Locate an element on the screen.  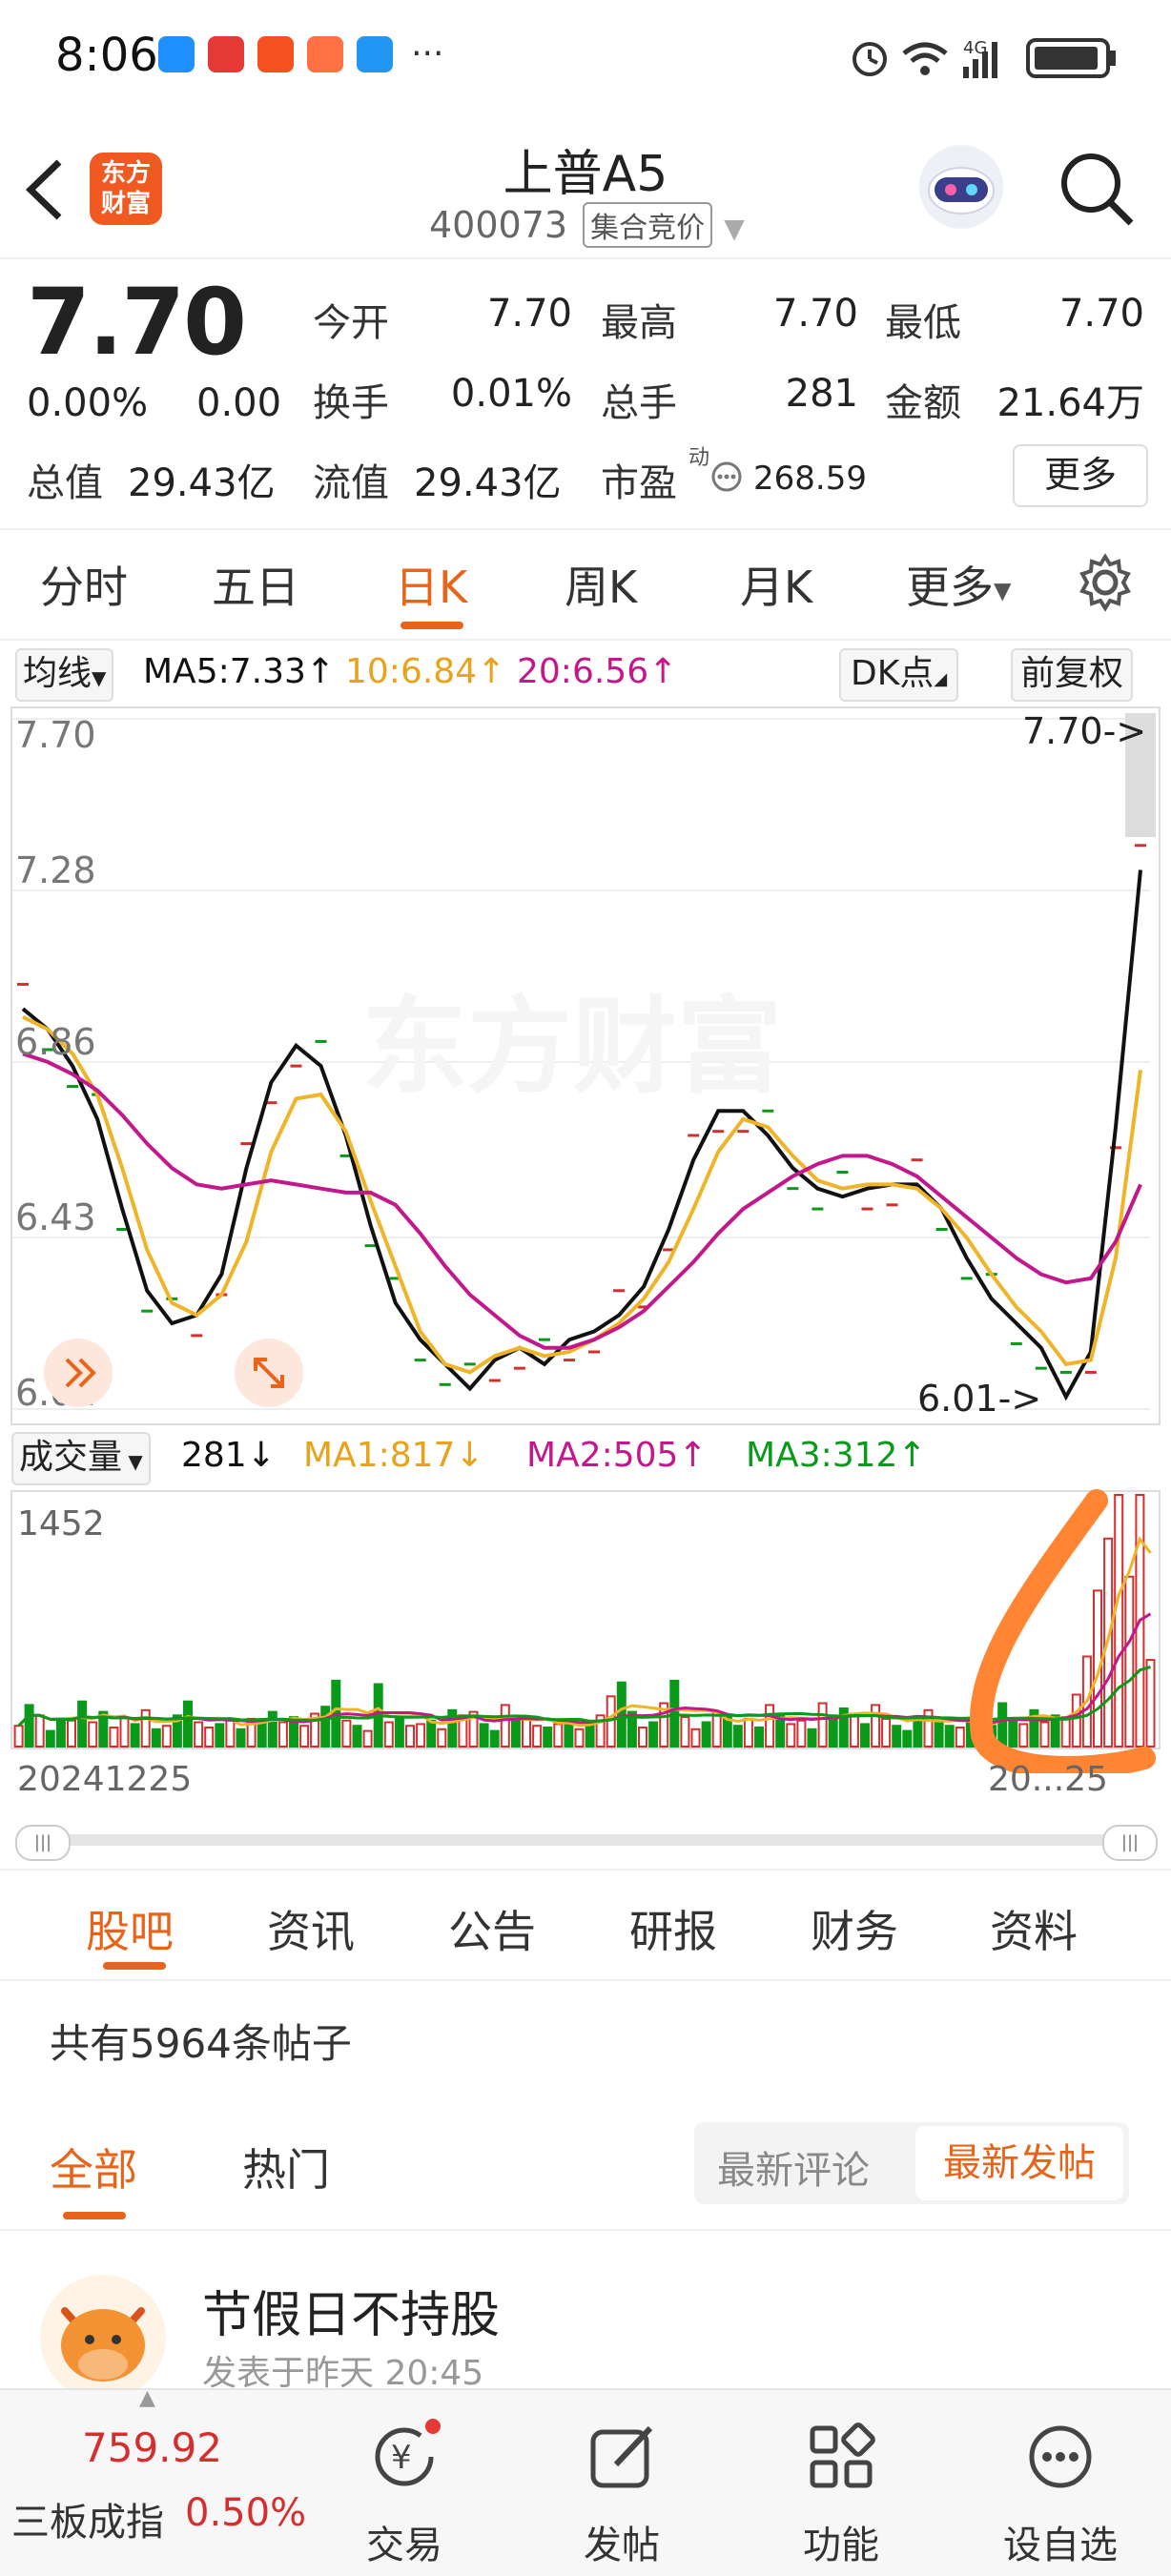
range-handle-left: ||| is located at coordinates (43, 1843).